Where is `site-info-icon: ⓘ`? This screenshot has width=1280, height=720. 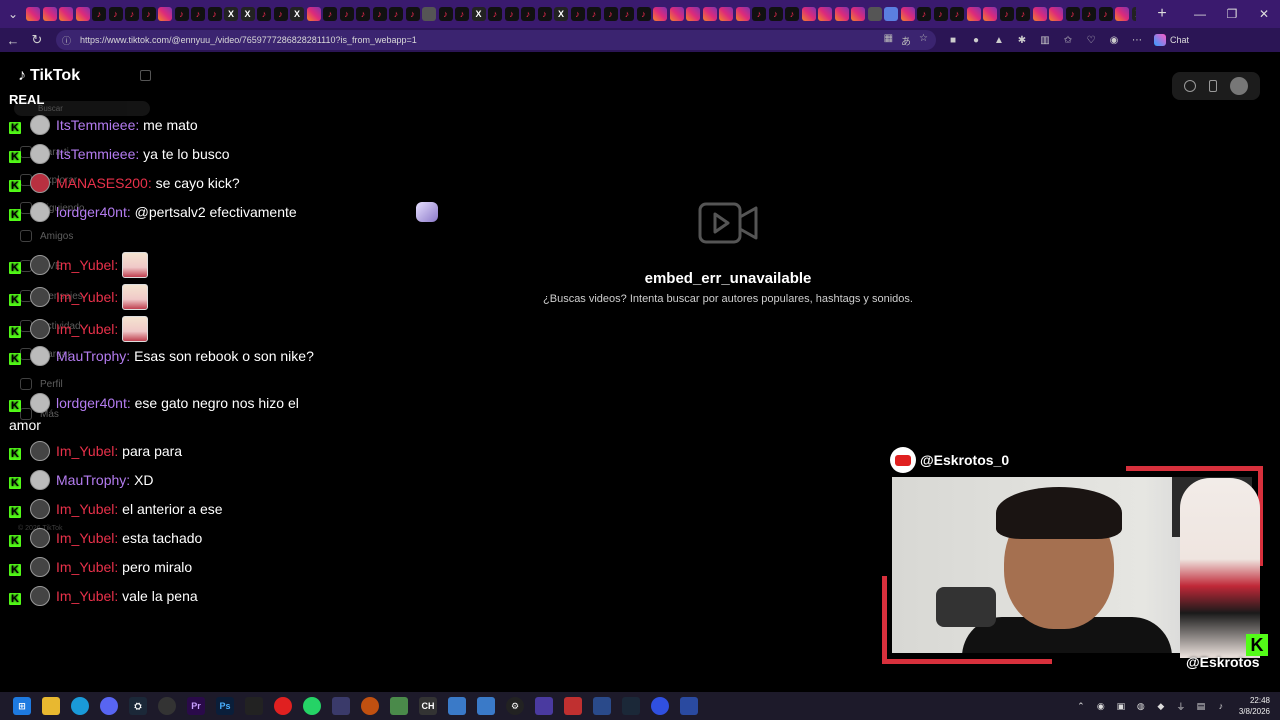
site-info-icon: ⓘ is located at coordinates (68, 40).